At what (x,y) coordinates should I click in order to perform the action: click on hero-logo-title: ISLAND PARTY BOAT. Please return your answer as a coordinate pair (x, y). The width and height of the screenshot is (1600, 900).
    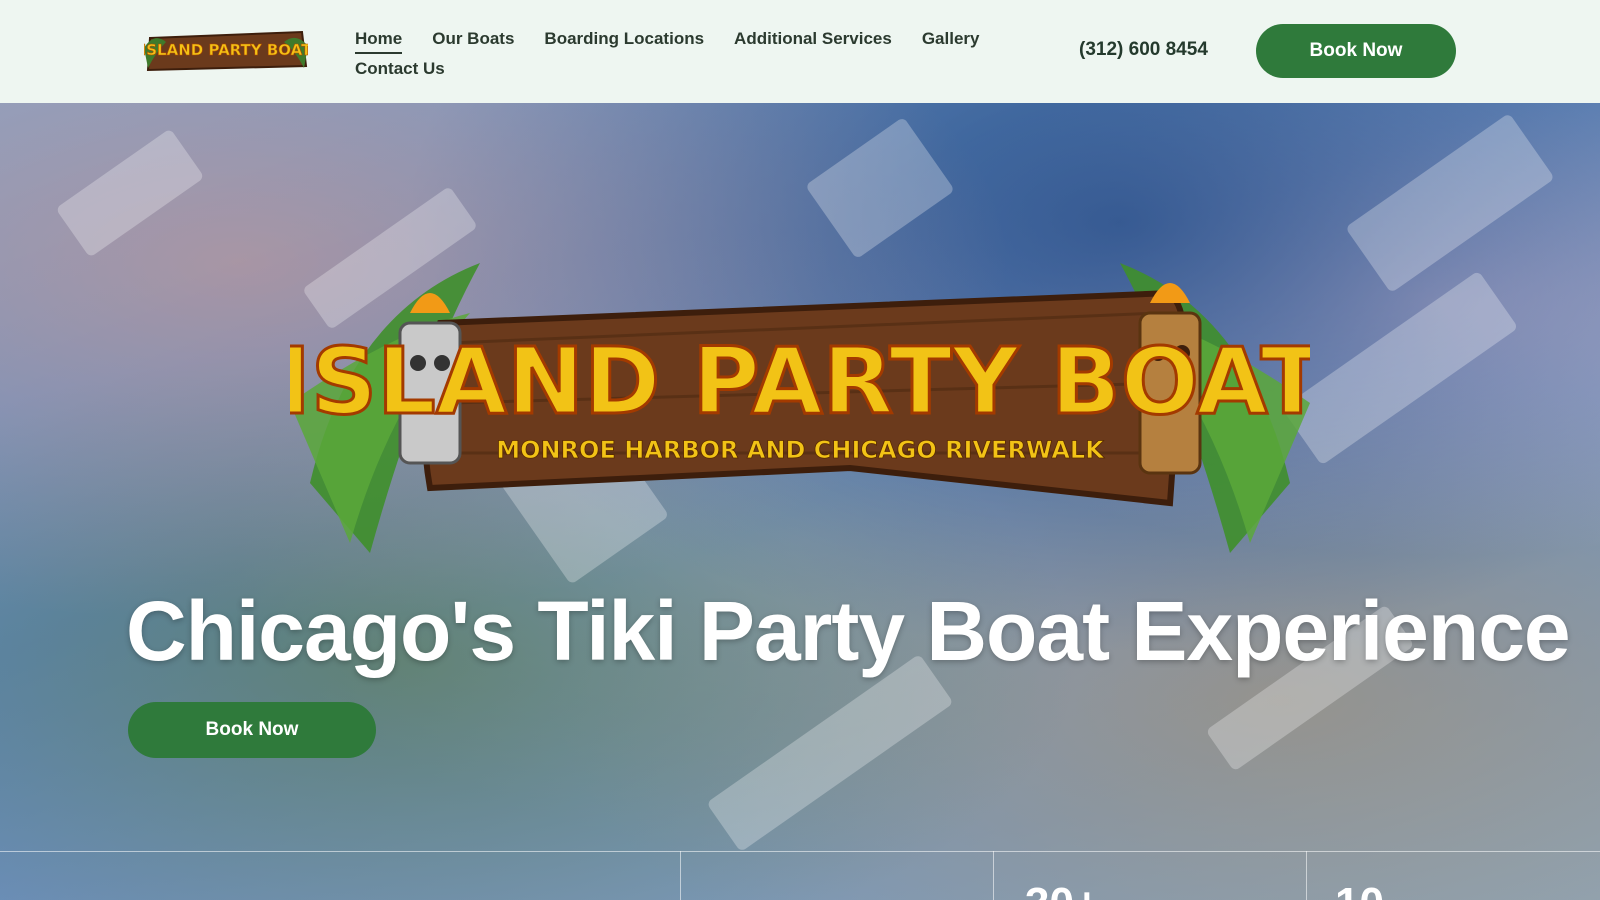
    Looking at the image, I should click on (800, 381).